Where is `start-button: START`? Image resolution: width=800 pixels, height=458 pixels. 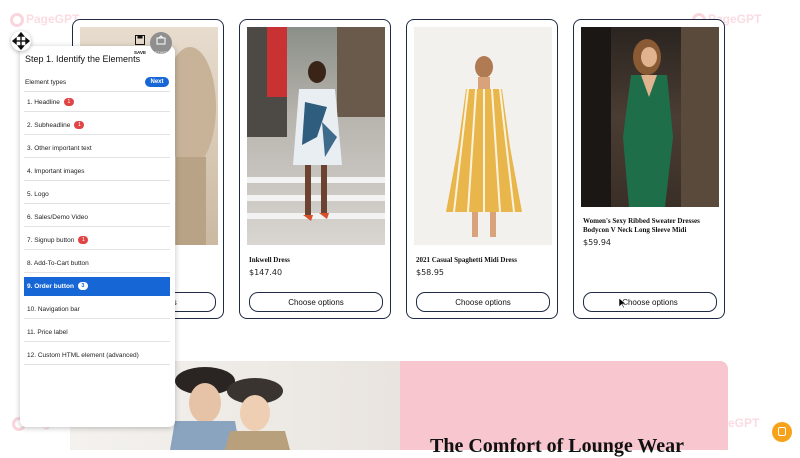 start-button: START is located at coordinates (161, 43).